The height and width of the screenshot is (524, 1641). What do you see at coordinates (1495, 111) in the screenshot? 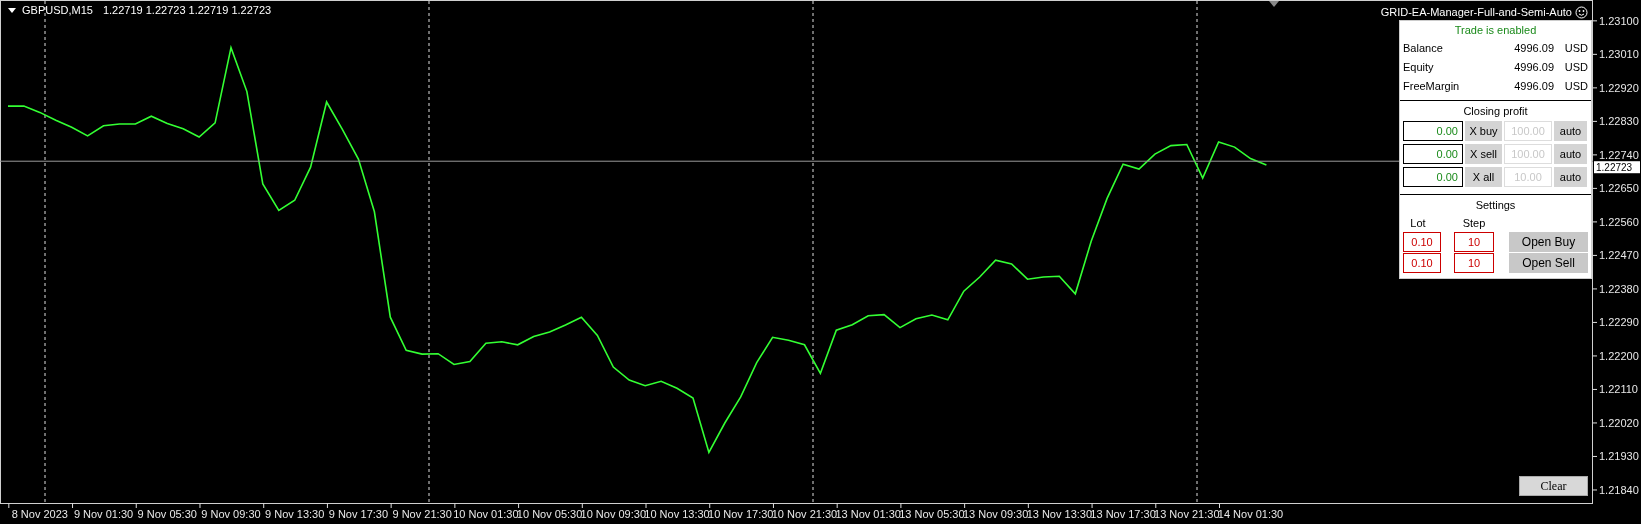
I see `section-title: Closing profit` at bounding box center [1495, 111].